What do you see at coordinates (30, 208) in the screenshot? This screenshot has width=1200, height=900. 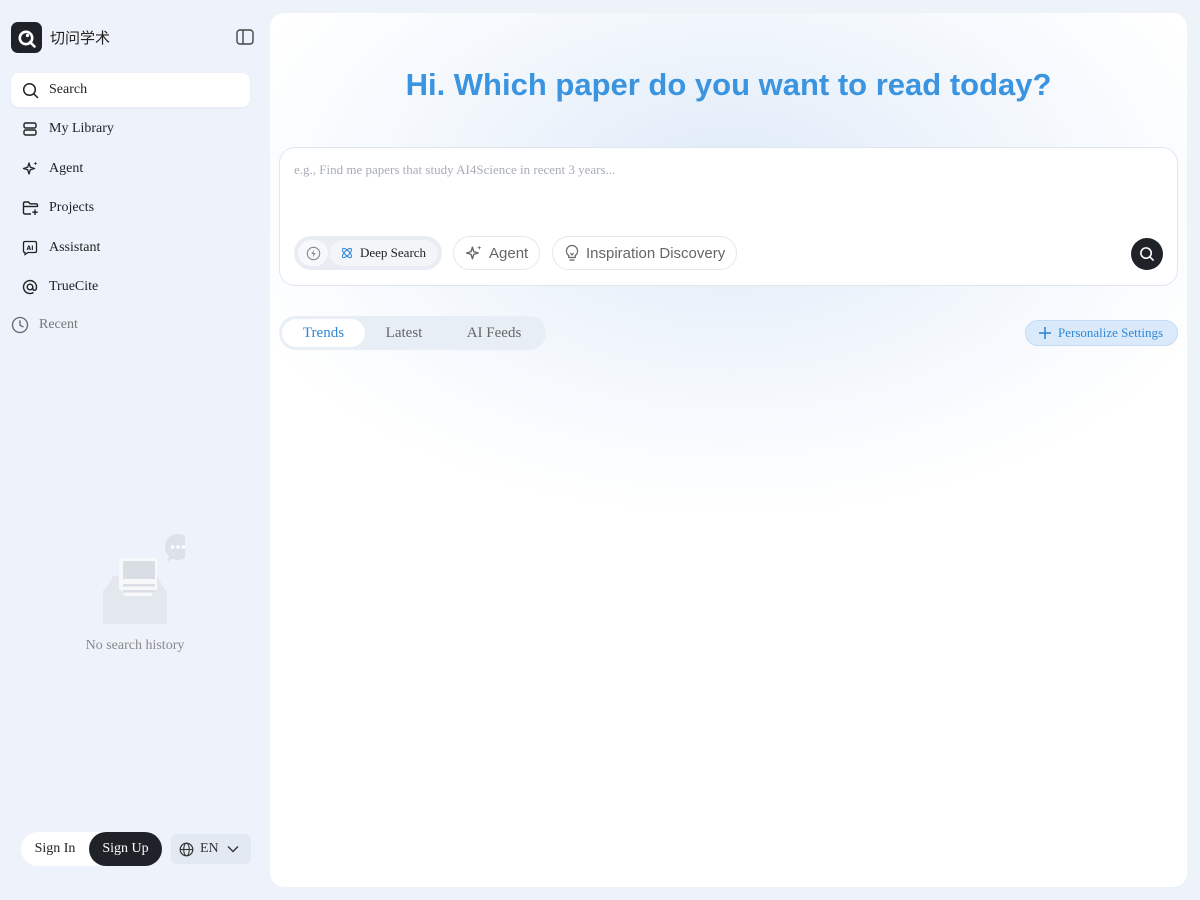 I see `folder-plus-icon` at bounding box center [30, 208].